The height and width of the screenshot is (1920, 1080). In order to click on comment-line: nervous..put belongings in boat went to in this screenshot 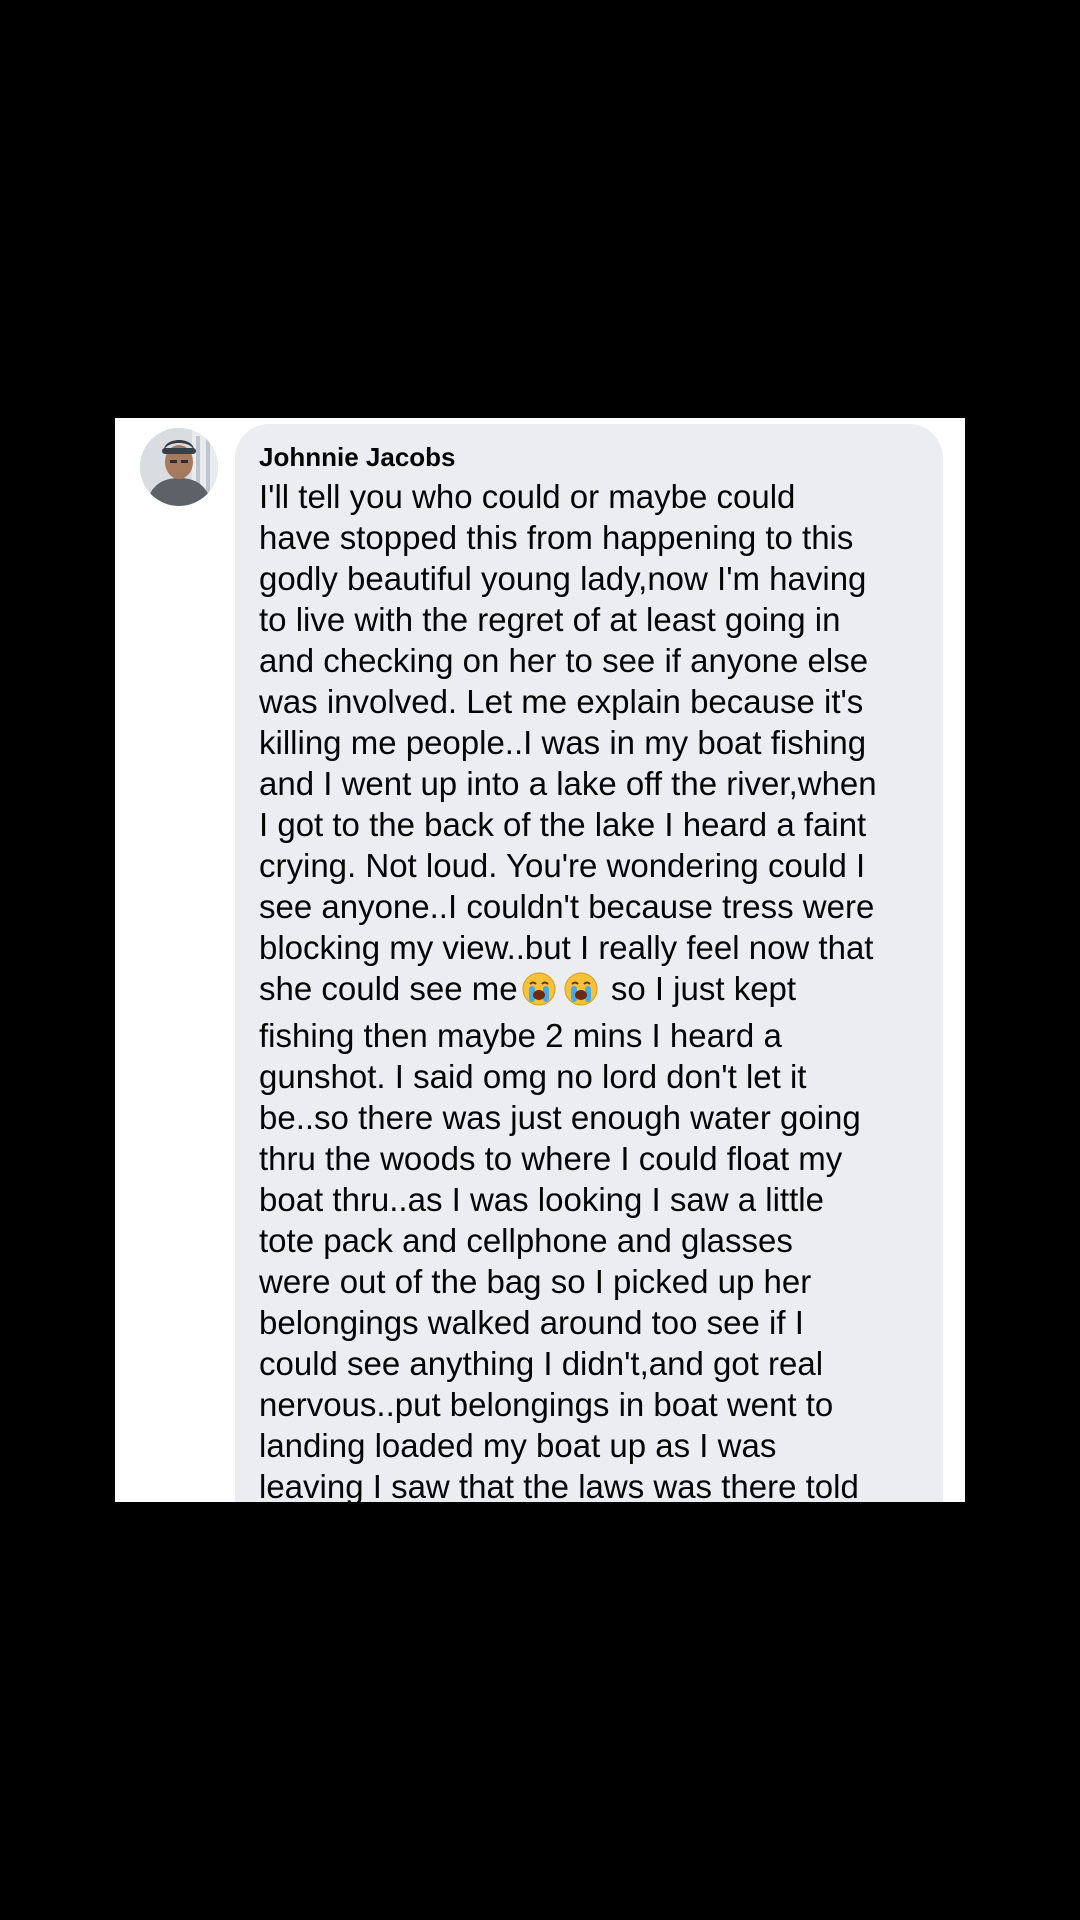, I will do `click(546, 1404)`.